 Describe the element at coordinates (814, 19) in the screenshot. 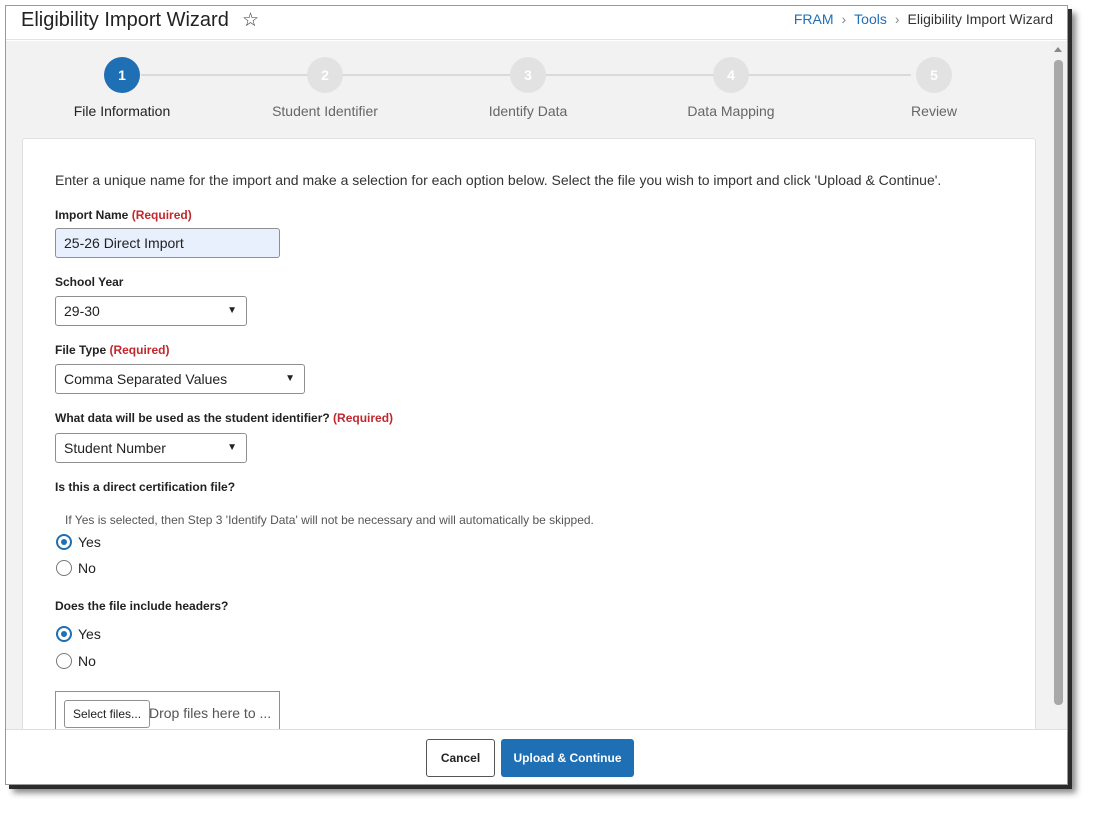

I see `breadcrumb-fram: FRAM` at that location.